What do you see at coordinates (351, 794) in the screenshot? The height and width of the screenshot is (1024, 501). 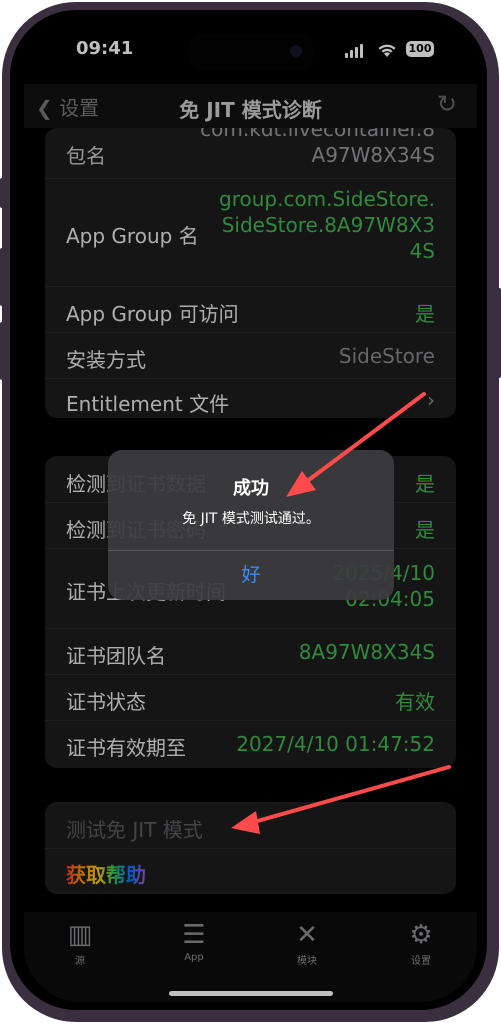 I see `arrow-to-test-button` at bounding box center [351, 794].